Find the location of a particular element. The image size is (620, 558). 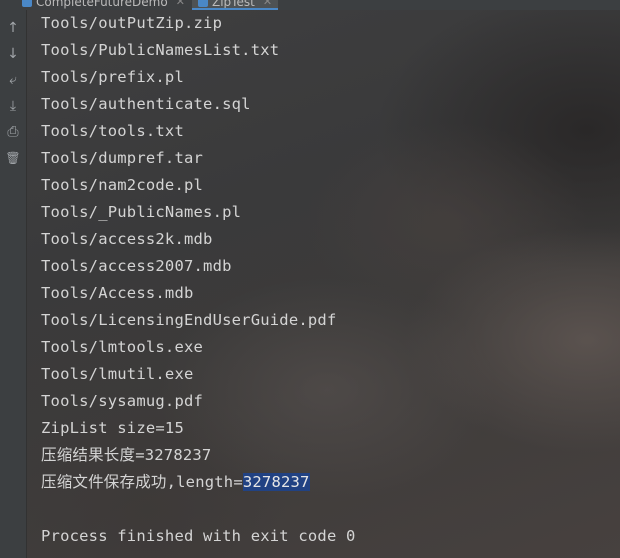

trash-icon: 🗑 is located at coordinates (13, 158).